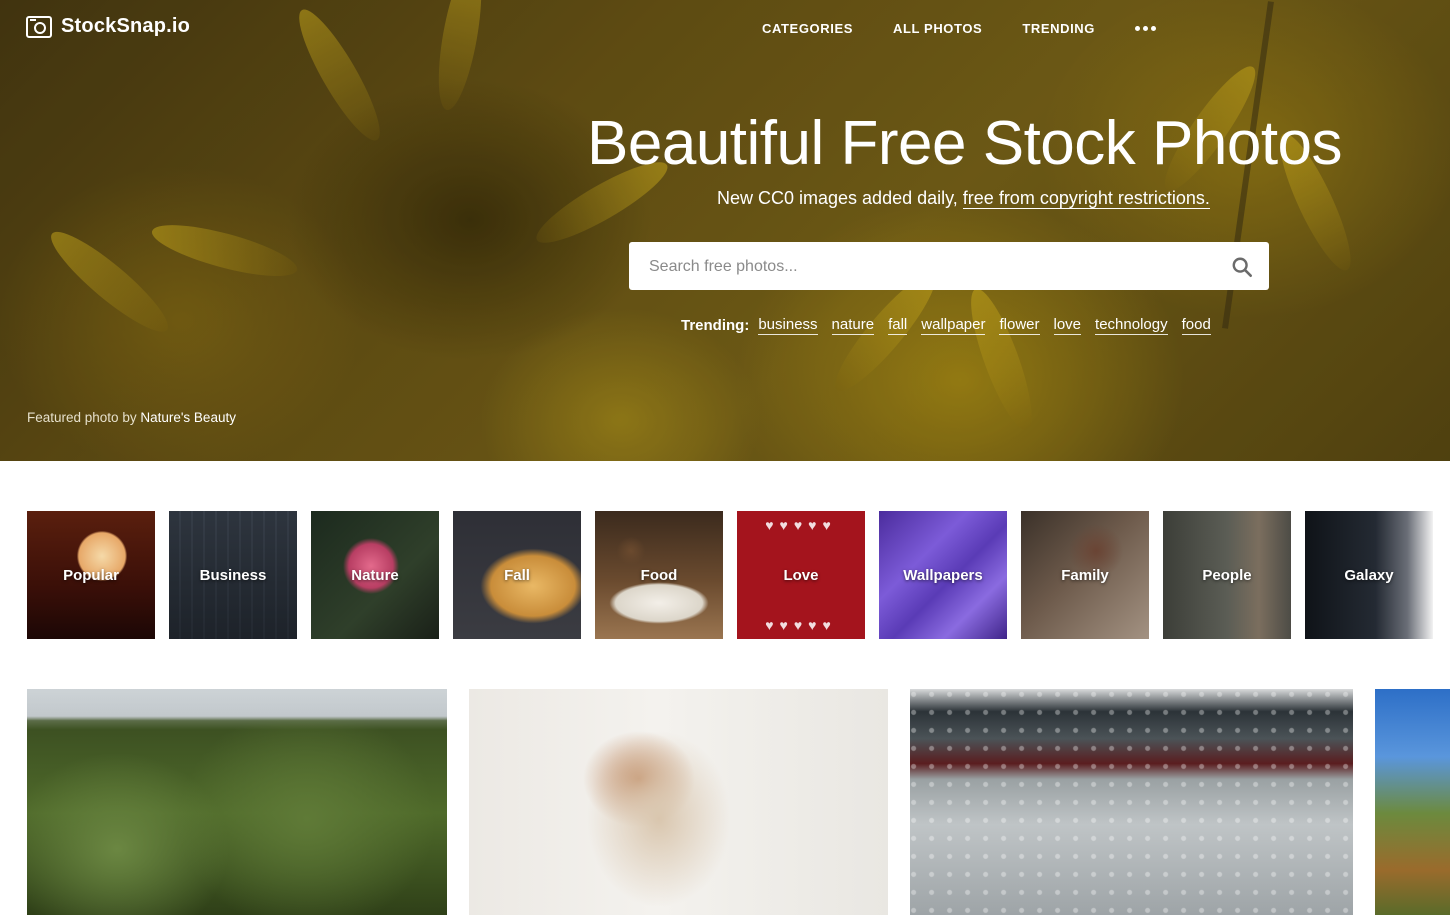 The height and width of the screenshot is (915, 1450). I want to click on category-label: Nature, so click(375, 575).